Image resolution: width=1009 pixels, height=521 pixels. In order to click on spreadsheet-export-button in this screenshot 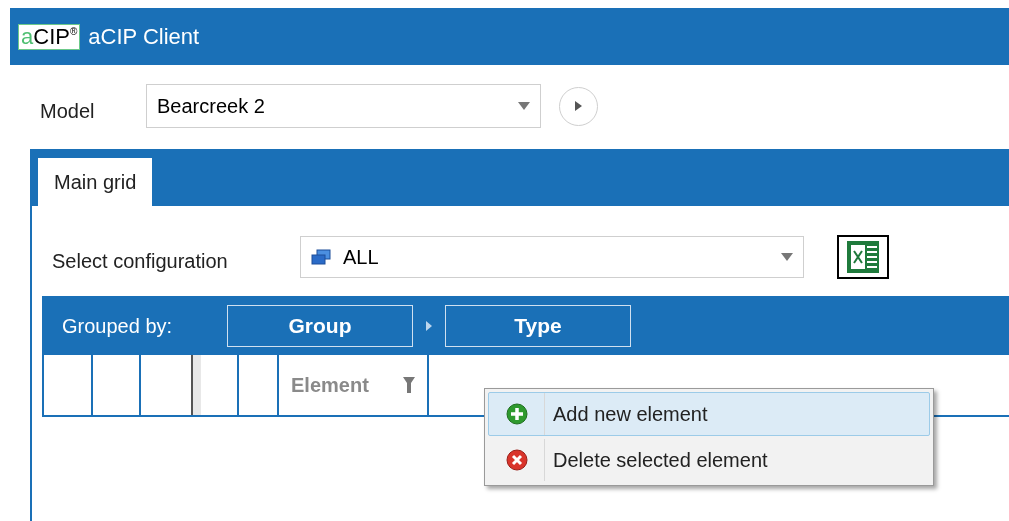, I will do `click(863, 257)`.